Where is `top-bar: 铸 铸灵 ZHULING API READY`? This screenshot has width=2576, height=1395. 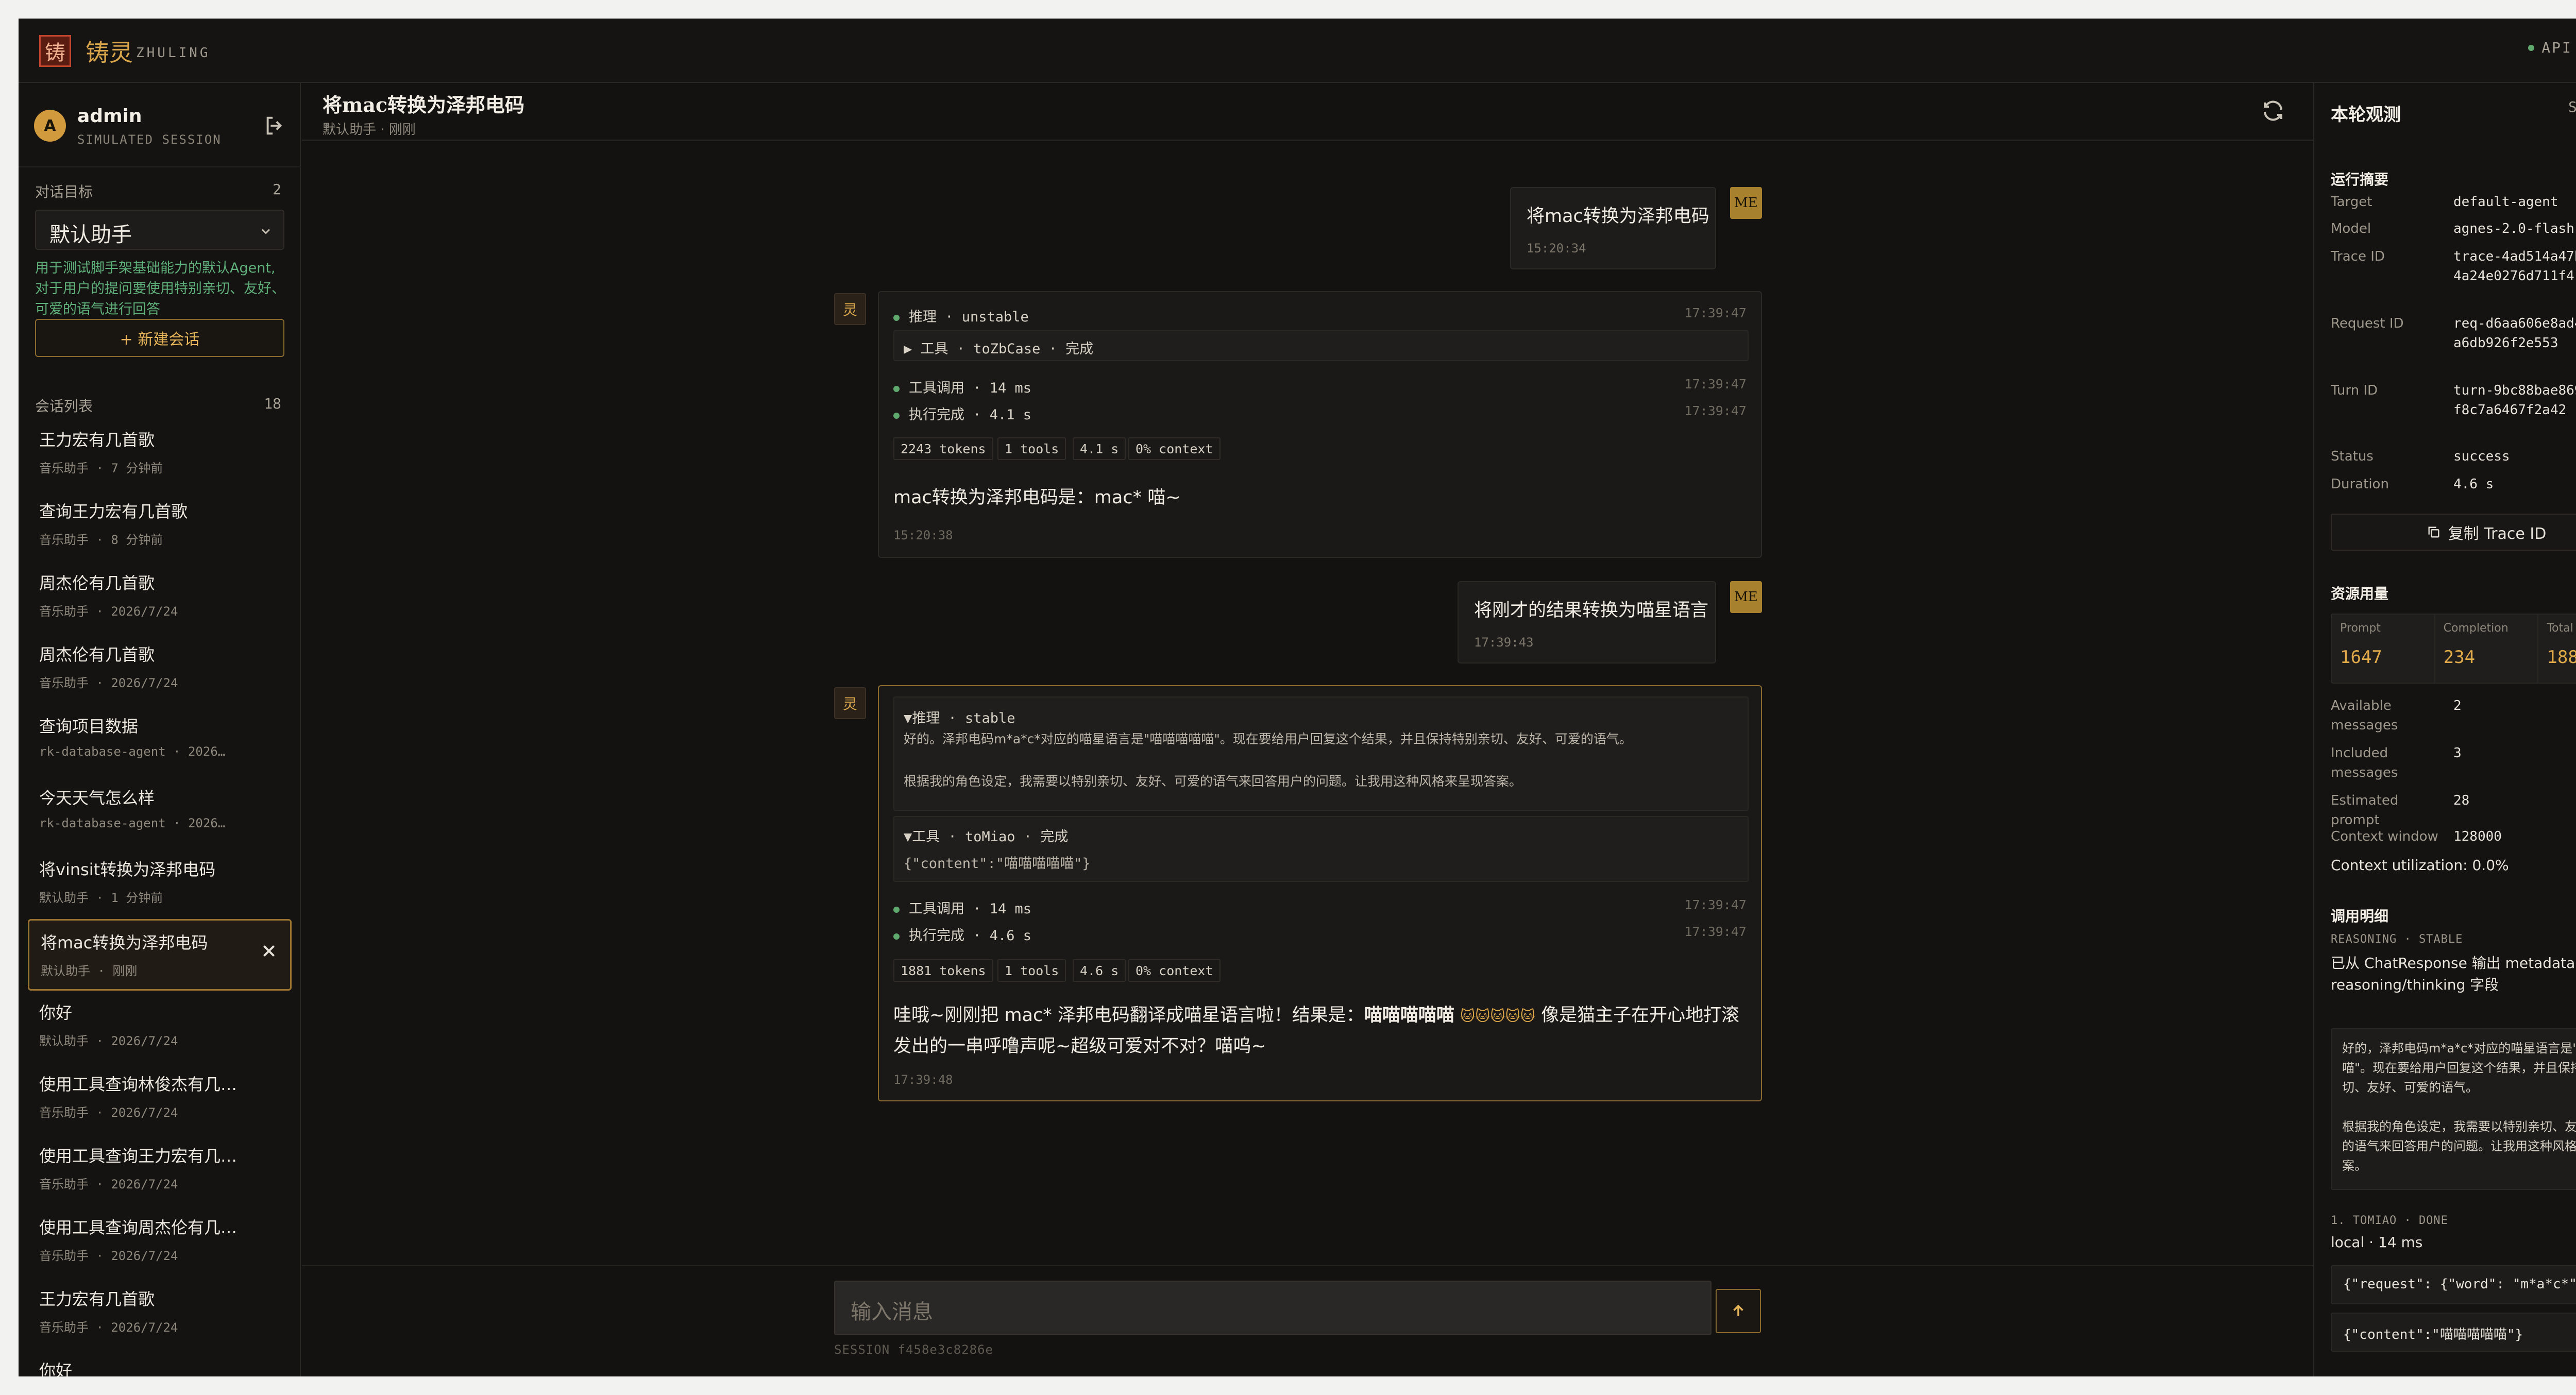
top-bar: 铸 铸灵 ZHULING API READY is located at coordinates (1297, 51).